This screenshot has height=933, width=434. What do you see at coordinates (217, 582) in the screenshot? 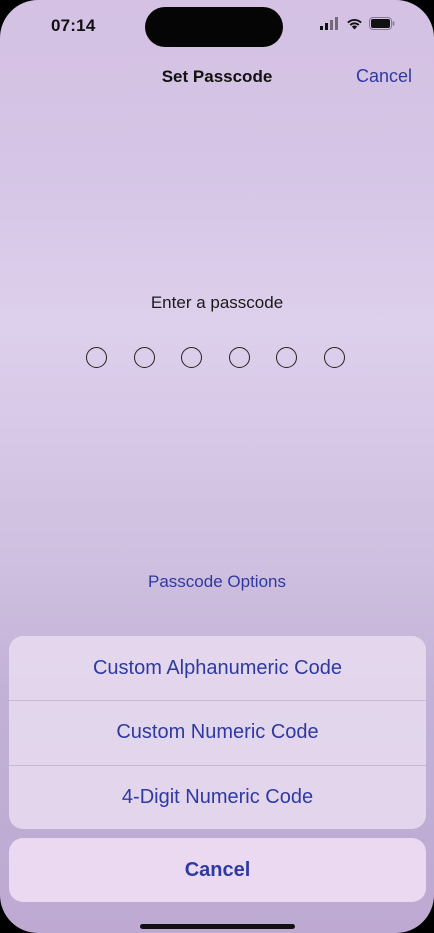
I see `passcode-options-link: Passcode Options` at bounding box center [217, 582].